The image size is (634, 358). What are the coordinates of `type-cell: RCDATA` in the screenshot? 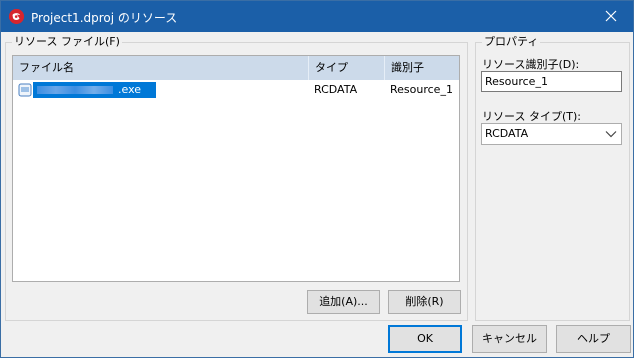 It's located at (336, 89).